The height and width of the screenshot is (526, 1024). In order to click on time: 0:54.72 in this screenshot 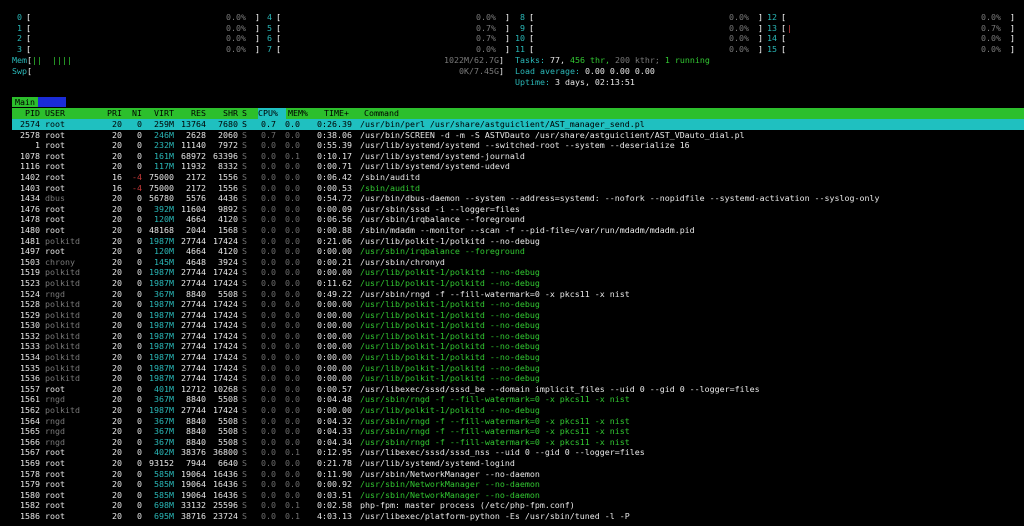, I will do `click(334, 198)`.